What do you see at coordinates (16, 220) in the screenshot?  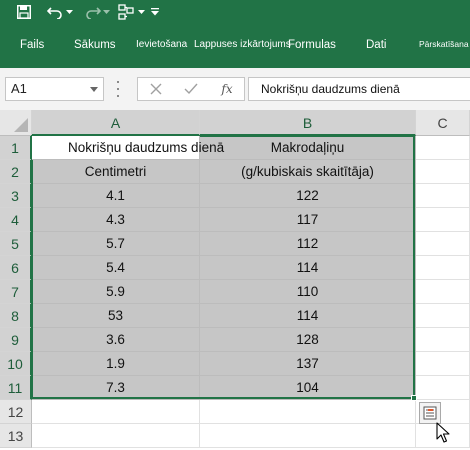 I see `row-header-4: 4` at bounding box center [16, 220].